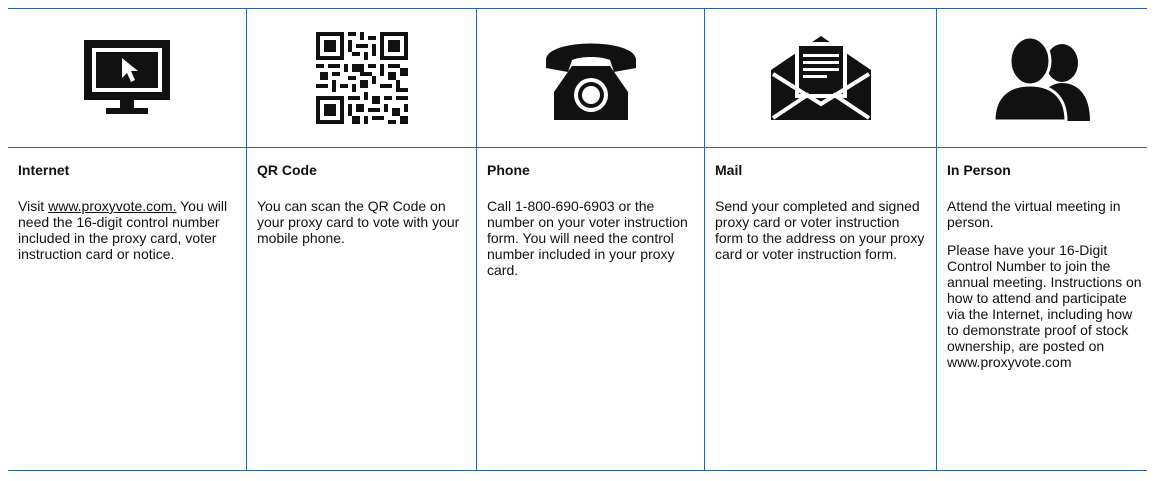  What do you see at coordinates (112, 206) in the screenshot?
I see `proxyvote-link: www.proxyvote.com.` at bounding box center [112, 206].